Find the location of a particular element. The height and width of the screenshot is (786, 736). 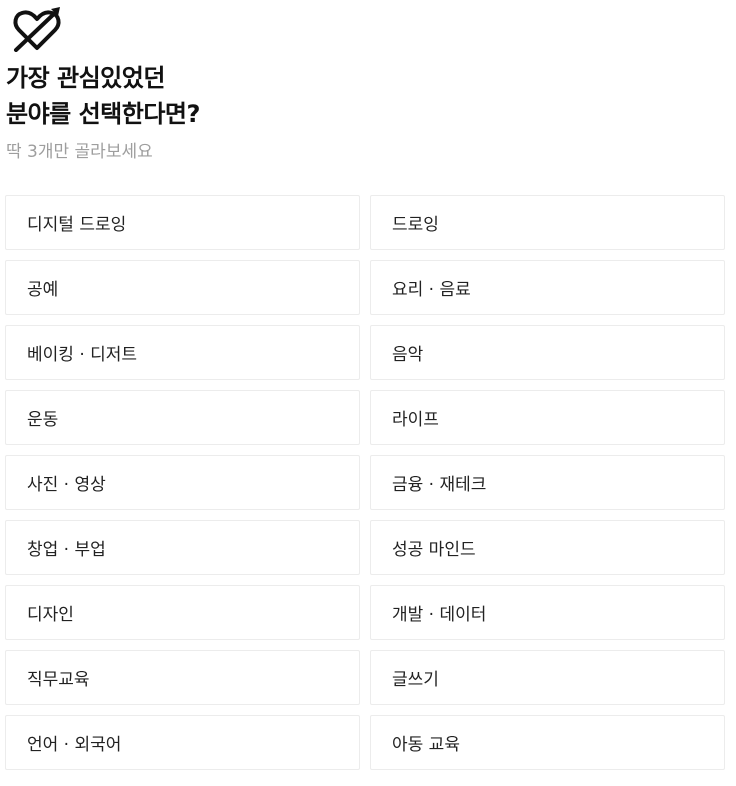

category-option: 베이킹 · 디저트 is located at coordinates (182, 352).